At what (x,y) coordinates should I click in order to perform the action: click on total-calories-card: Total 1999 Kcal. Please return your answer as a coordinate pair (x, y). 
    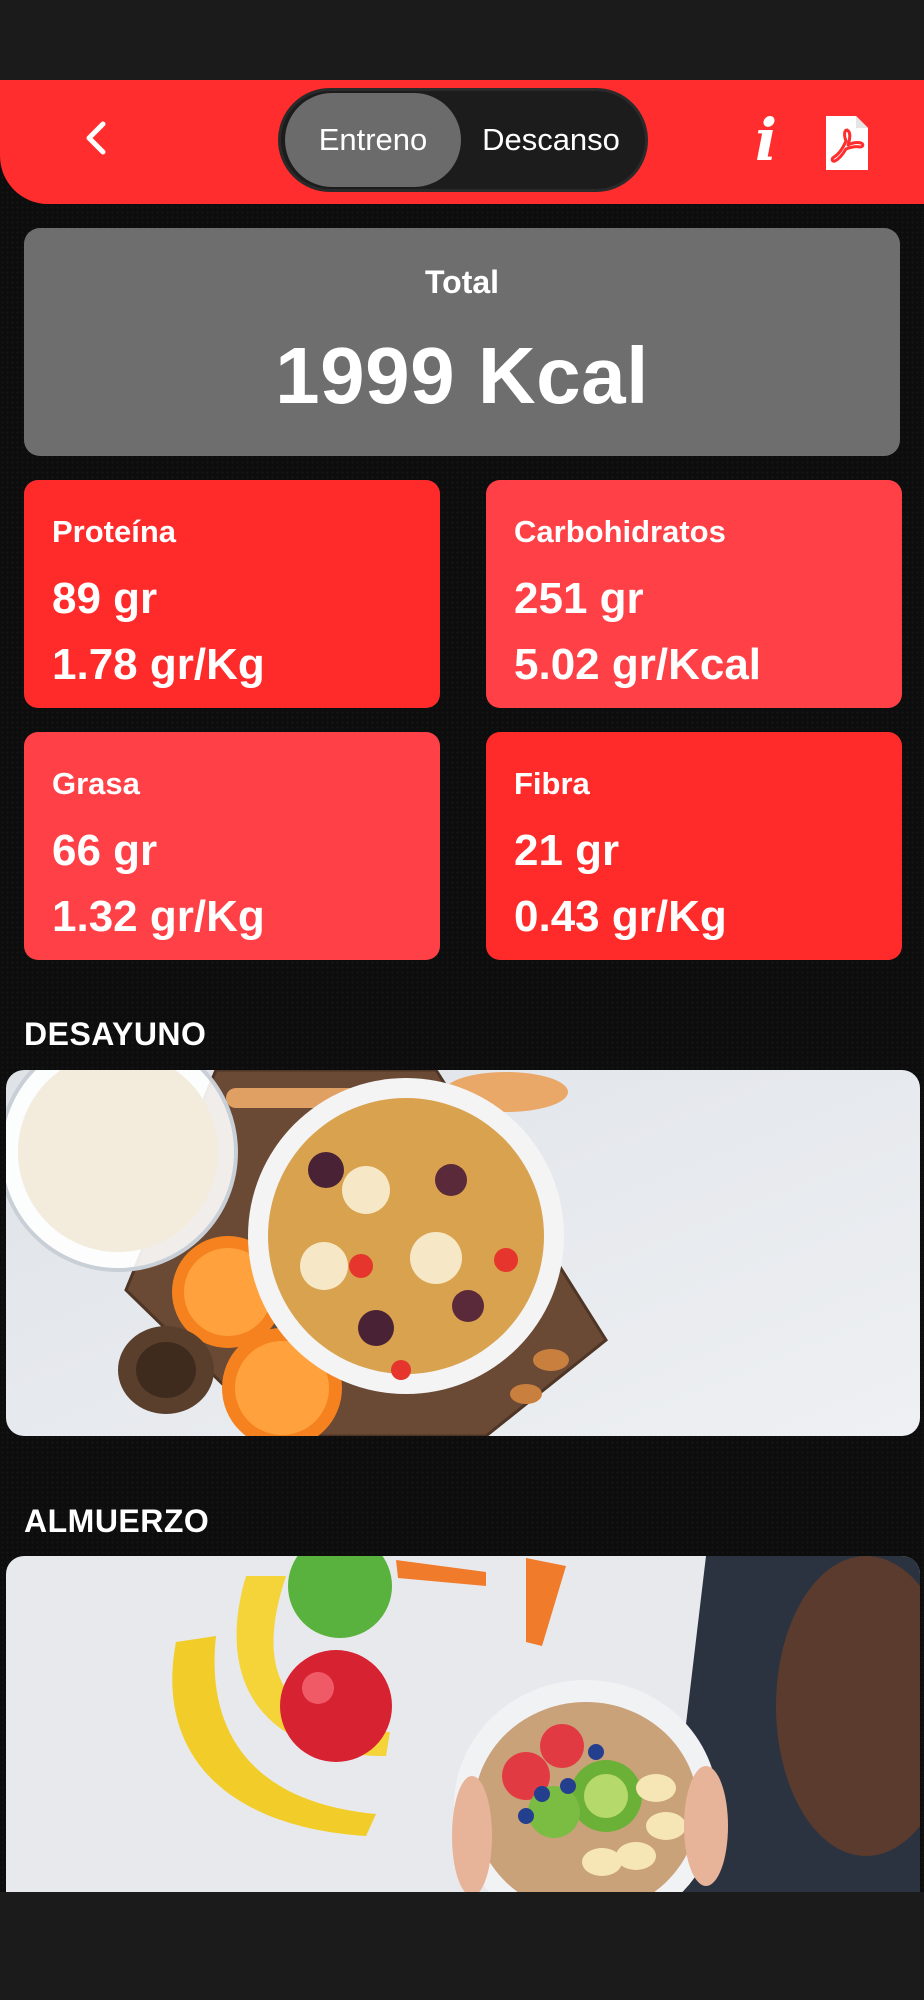
    Looking at the image, I should click on (462, 342).